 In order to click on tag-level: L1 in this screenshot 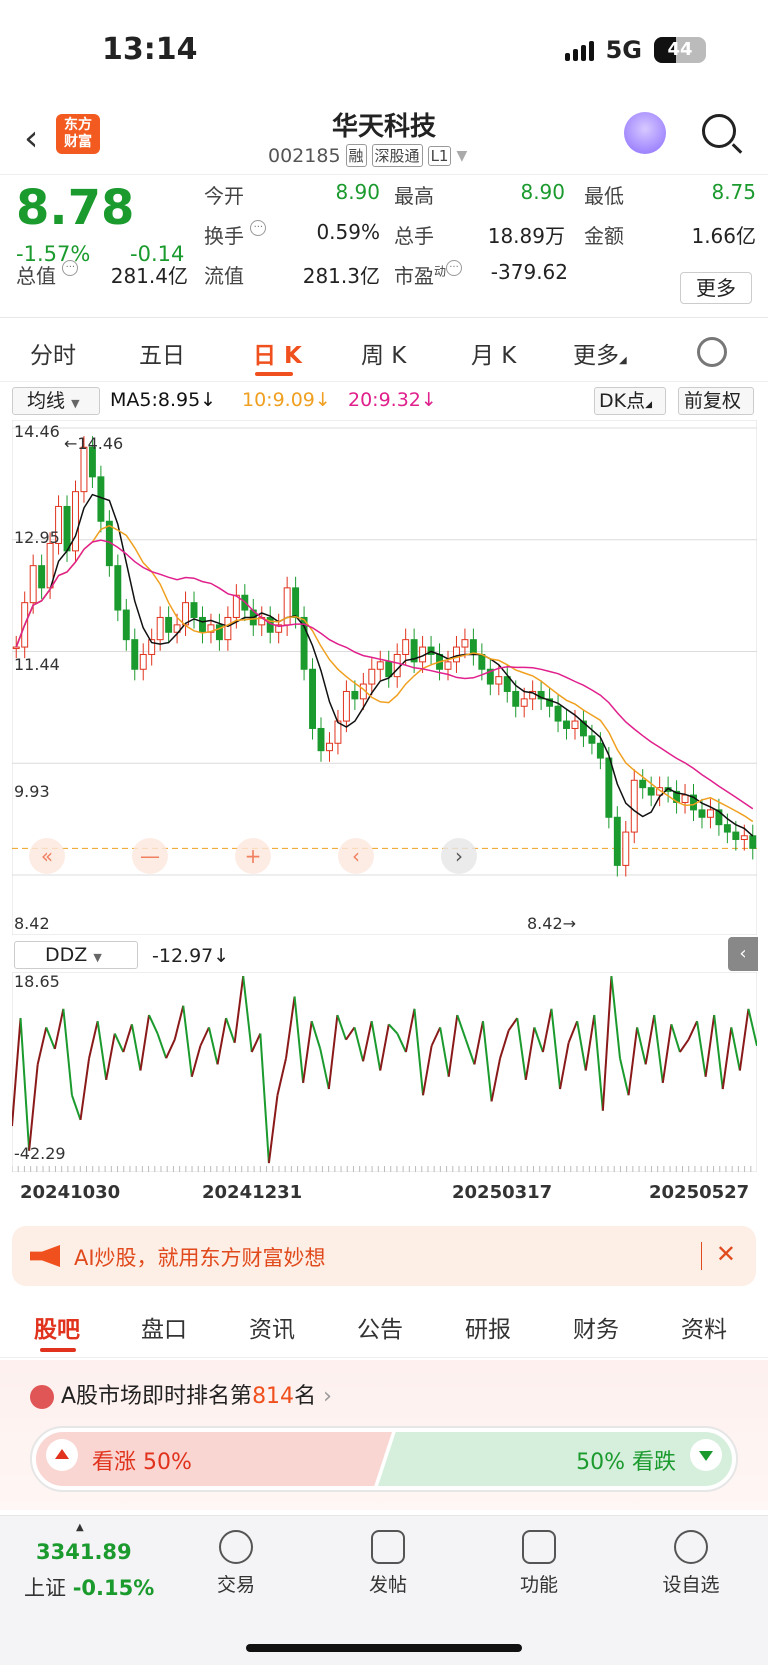, I will do `click(439, 155)`.